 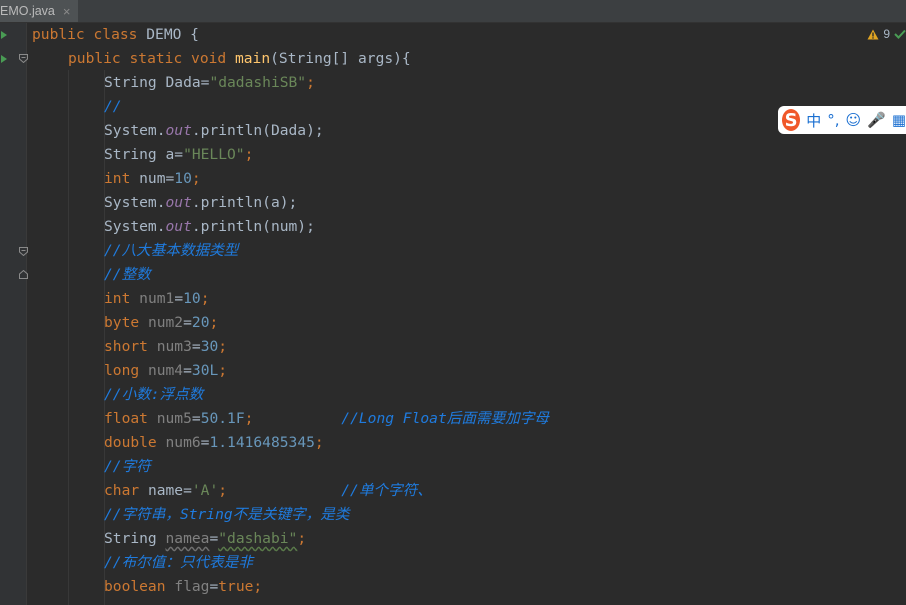 What do you see at coordinates (166, 370) in the screenshot?
I see `code-line-15: long num4=30L;` at bounding box center [166, 370].